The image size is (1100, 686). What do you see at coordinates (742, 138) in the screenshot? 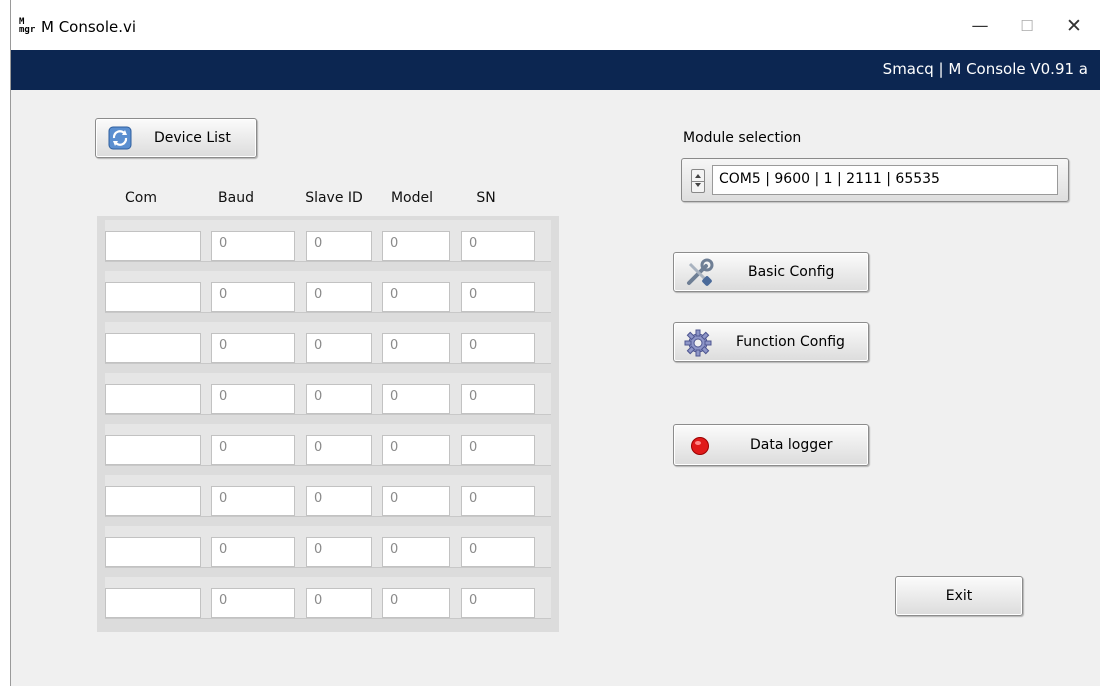
I see `module-selection-label: Module selection` at bounding box center [742, 138].